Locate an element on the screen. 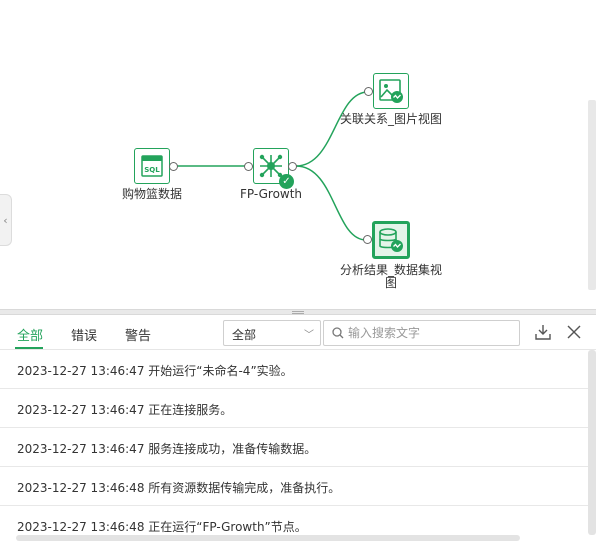 The height and width of the screenshot is (543, 596). node-datasetview-label: 分析结果_数据集视 图 is located at coordinates (391, 277).